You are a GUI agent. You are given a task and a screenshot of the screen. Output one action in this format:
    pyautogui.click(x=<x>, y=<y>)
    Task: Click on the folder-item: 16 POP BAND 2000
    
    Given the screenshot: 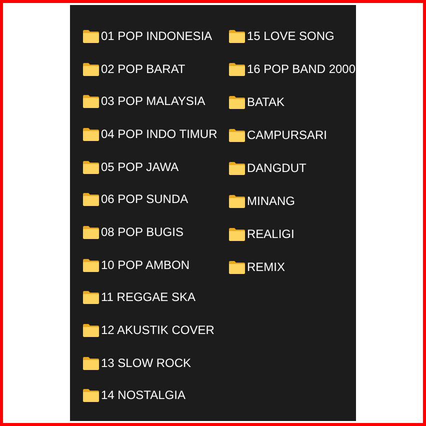 What is the action you would take?
    pyautogui.click(x=292, y=78)
    